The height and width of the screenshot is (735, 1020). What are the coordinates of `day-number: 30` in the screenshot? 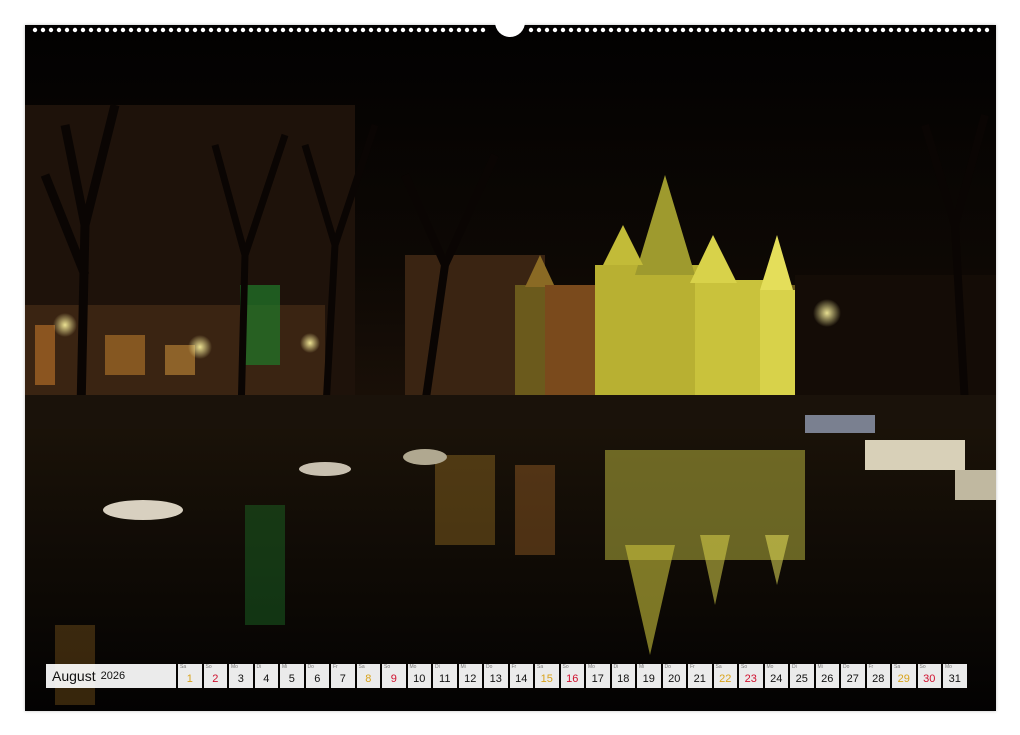 It's located at (929, 679).